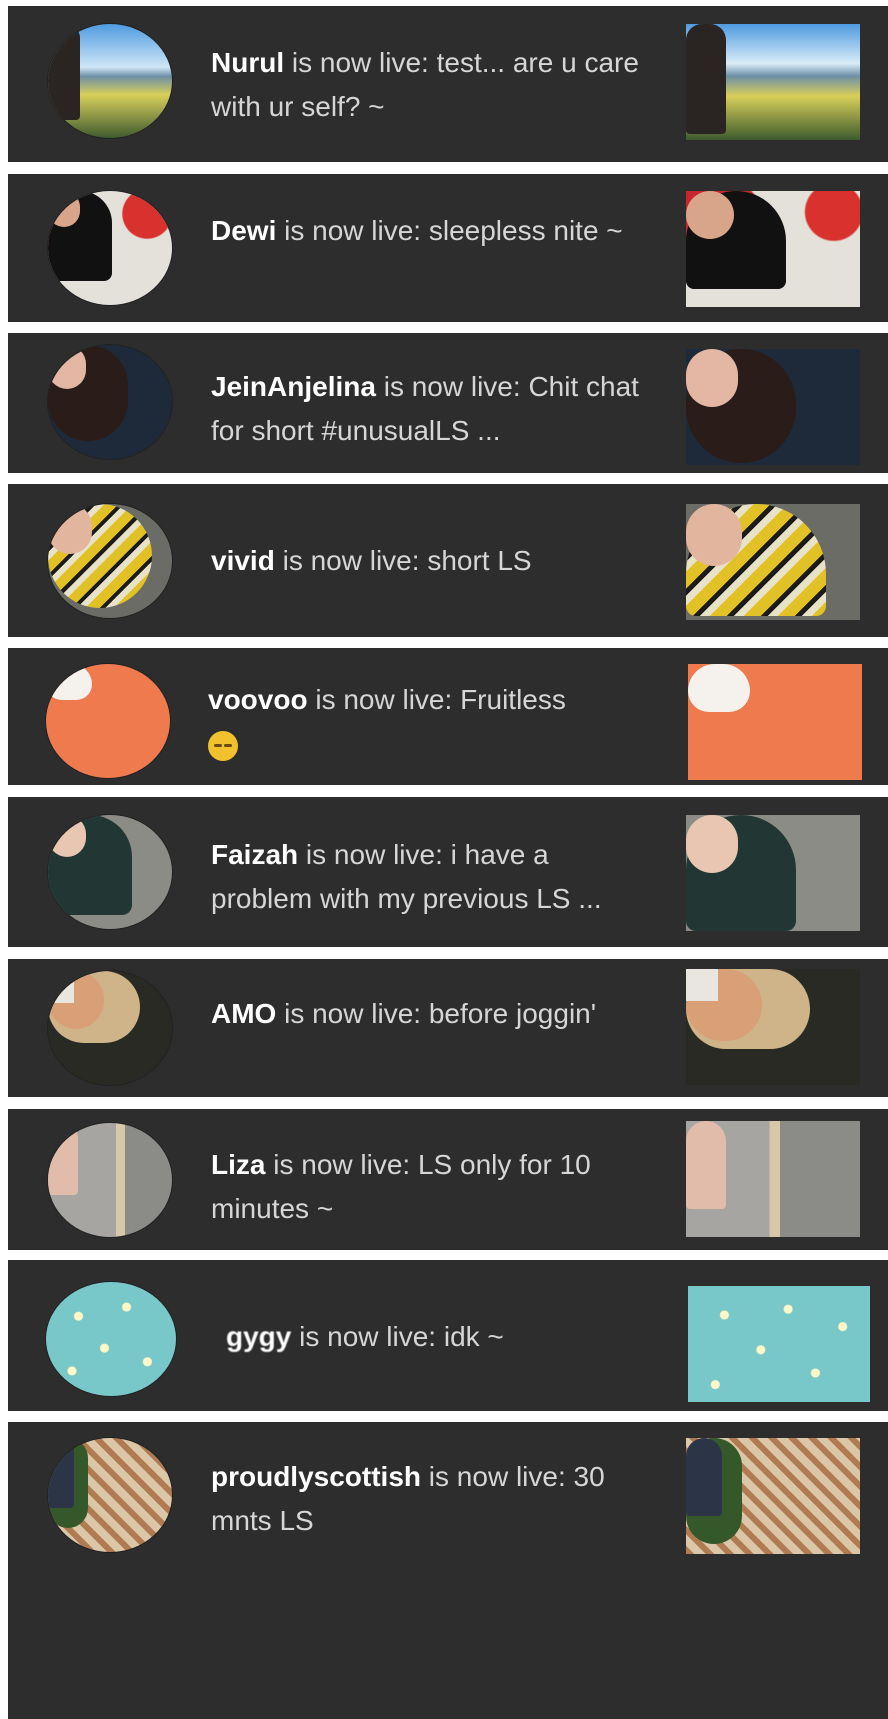 The width and height of the screenshot is (888, 1719). What do you see at coordinates (243, 1013) in the screenshot?
I see `streamer-name: AMO` at bounding box center [243, 1013].